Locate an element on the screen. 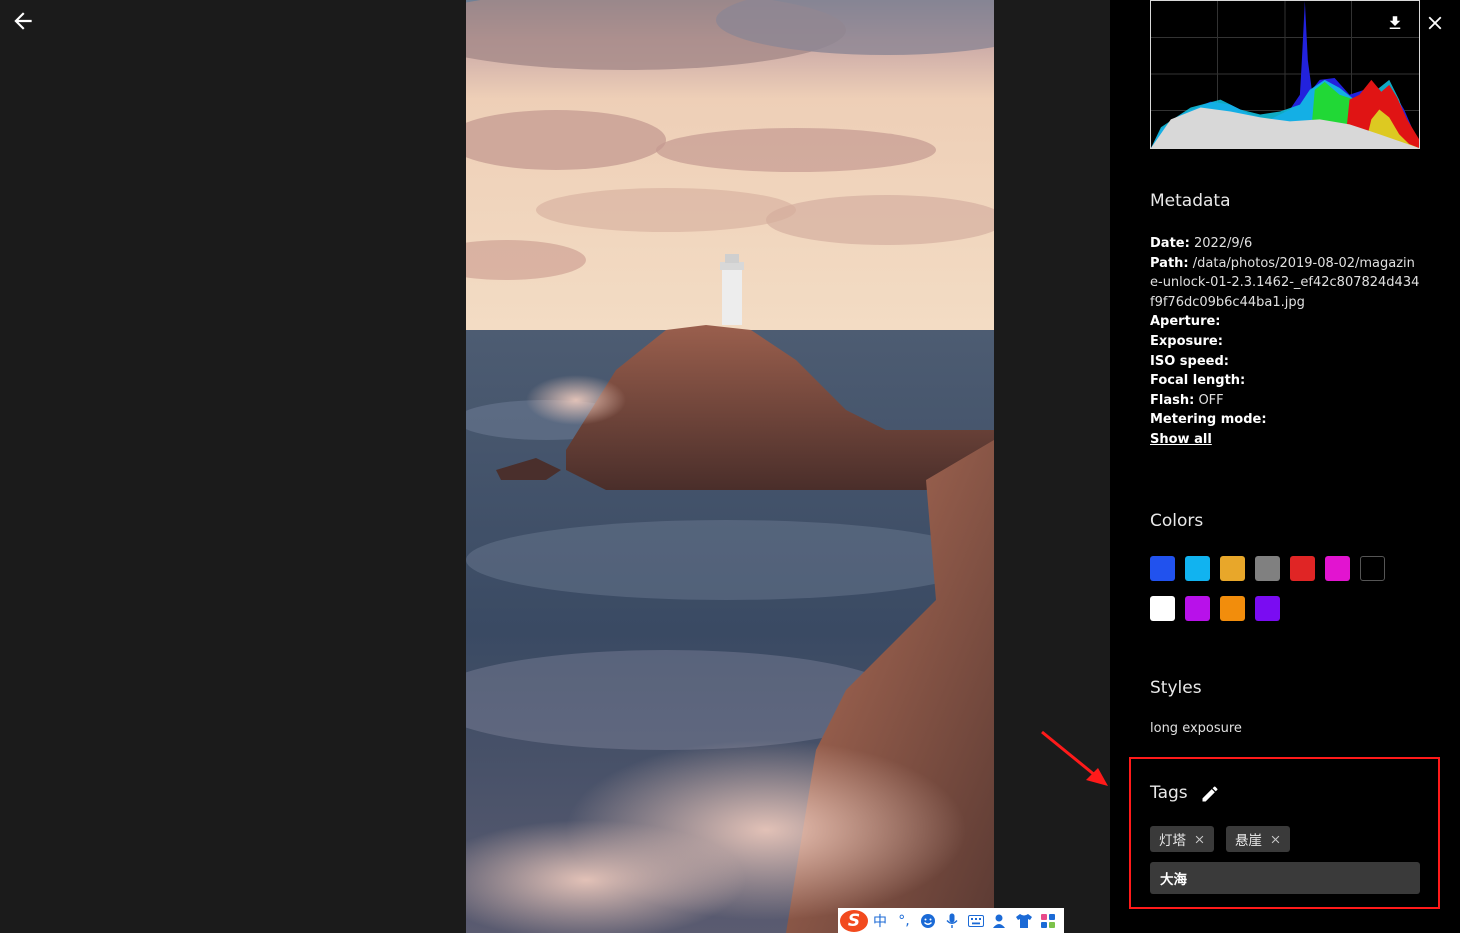 Image resolution: width=1460 pixels, height=933 pixels. tag-chip: 灯塔 is located at coordinates (1182, 839).